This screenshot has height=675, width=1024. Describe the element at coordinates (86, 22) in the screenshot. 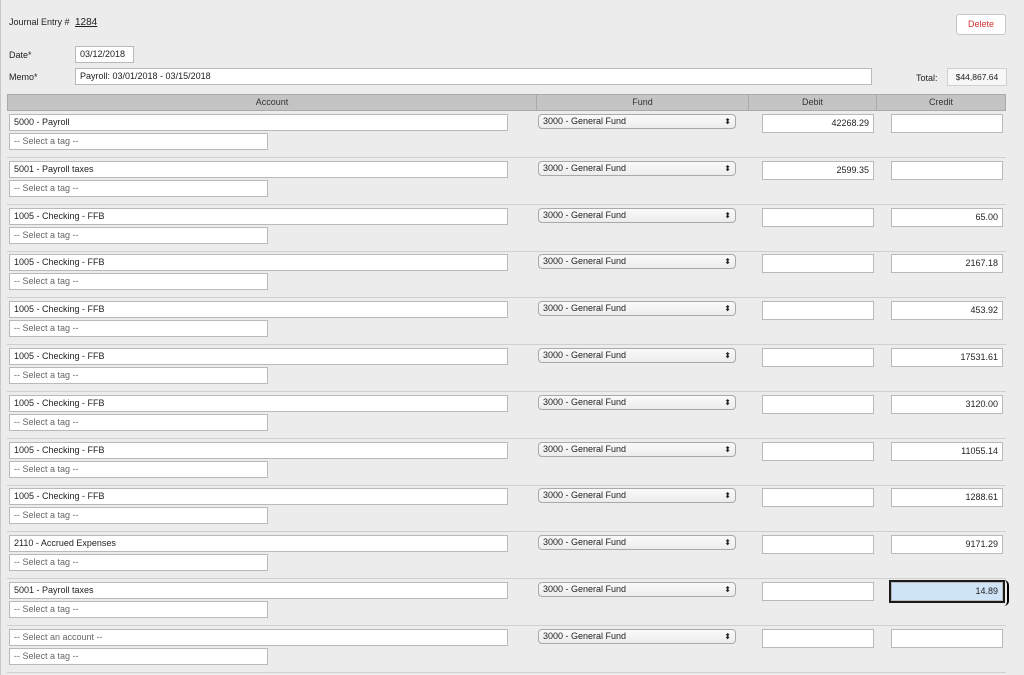

I see `journal-entry-number: 1284` at that location.